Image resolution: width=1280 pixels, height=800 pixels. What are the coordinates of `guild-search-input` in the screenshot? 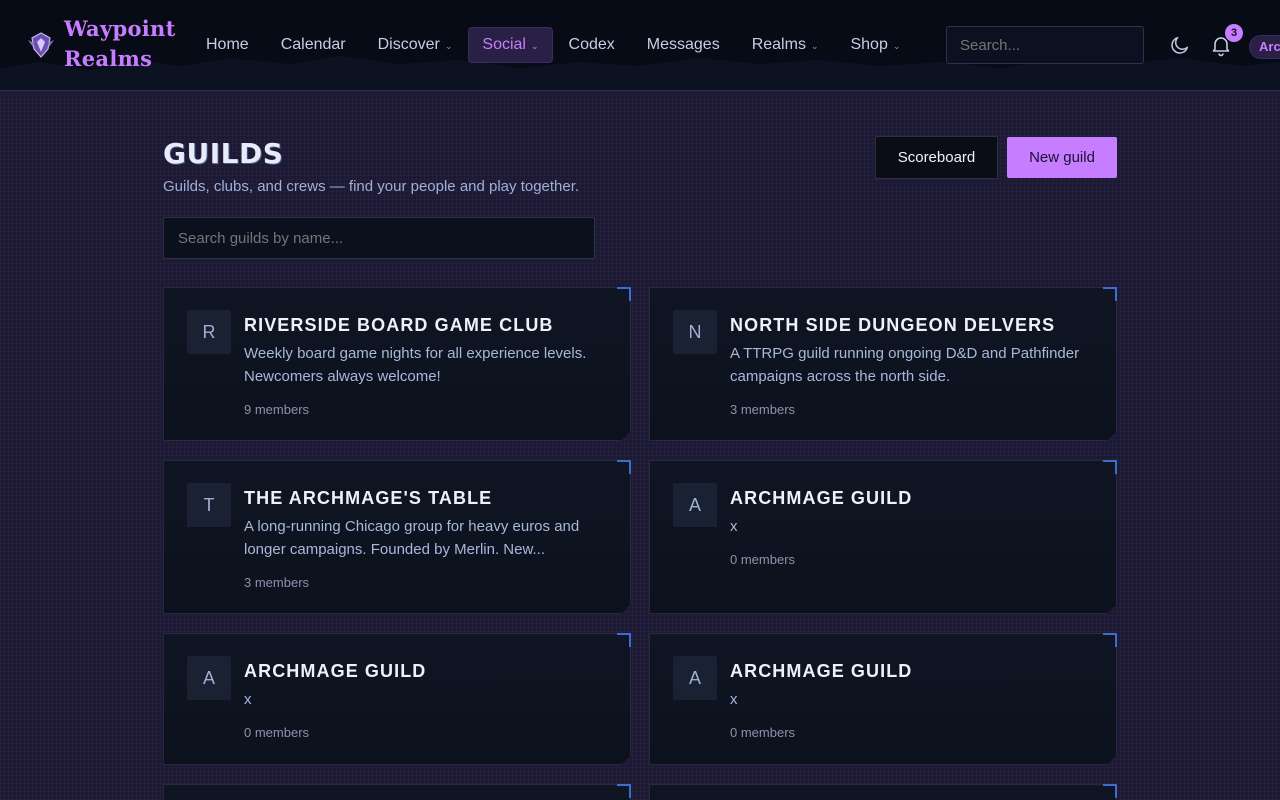 It's located at (379, 238).